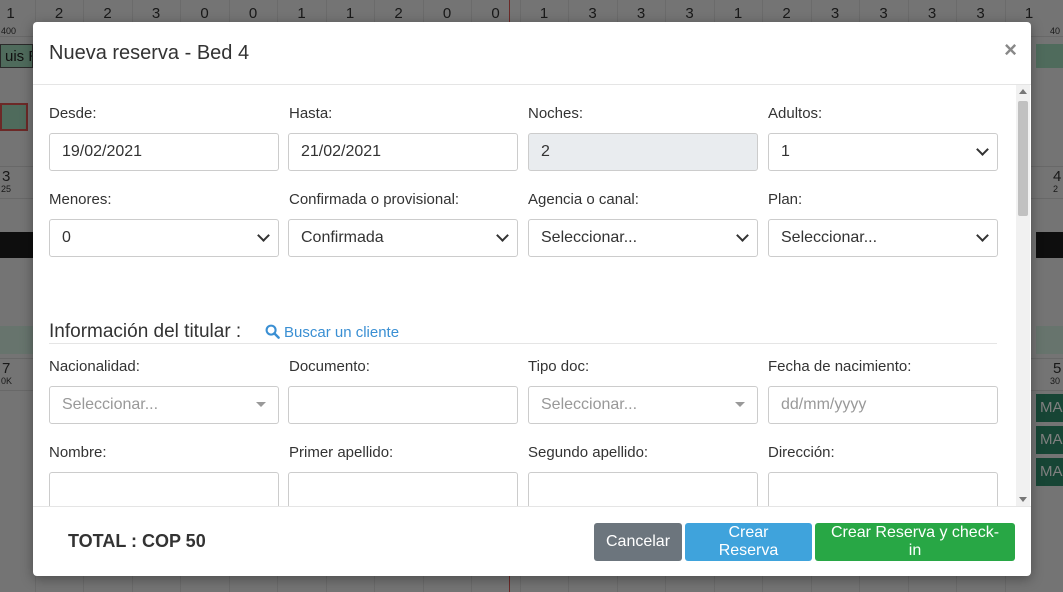  What do you see at coordinates (523, 343) in the screenshot?
I see `section-divider` at bounding box center [523, 343].